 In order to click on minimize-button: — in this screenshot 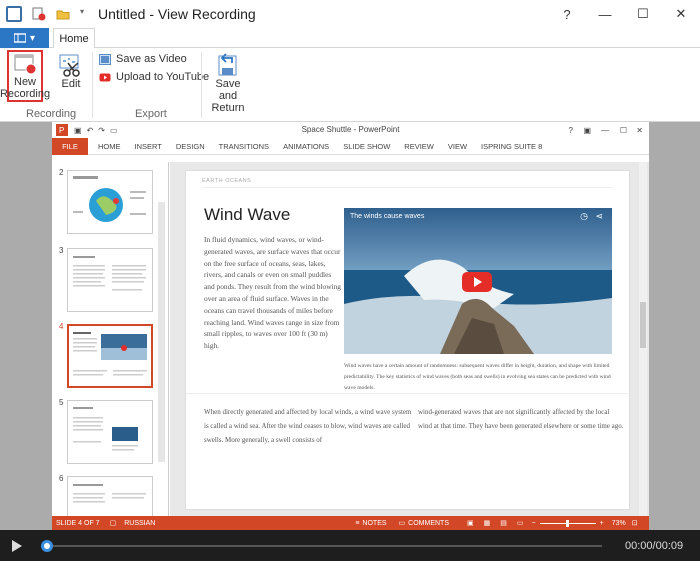, I will do `click(605, 14)`.